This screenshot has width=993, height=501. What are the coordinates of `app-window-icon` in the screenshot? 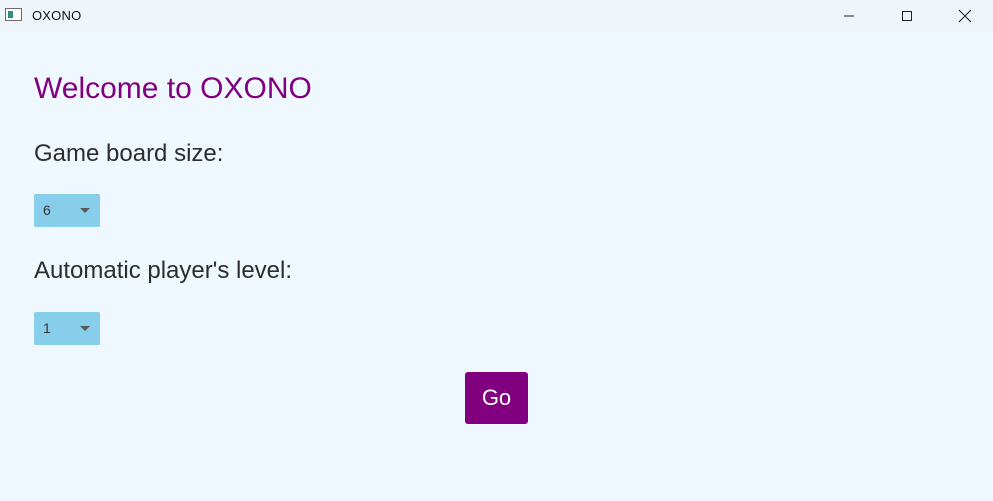 It's located at (13, 14).